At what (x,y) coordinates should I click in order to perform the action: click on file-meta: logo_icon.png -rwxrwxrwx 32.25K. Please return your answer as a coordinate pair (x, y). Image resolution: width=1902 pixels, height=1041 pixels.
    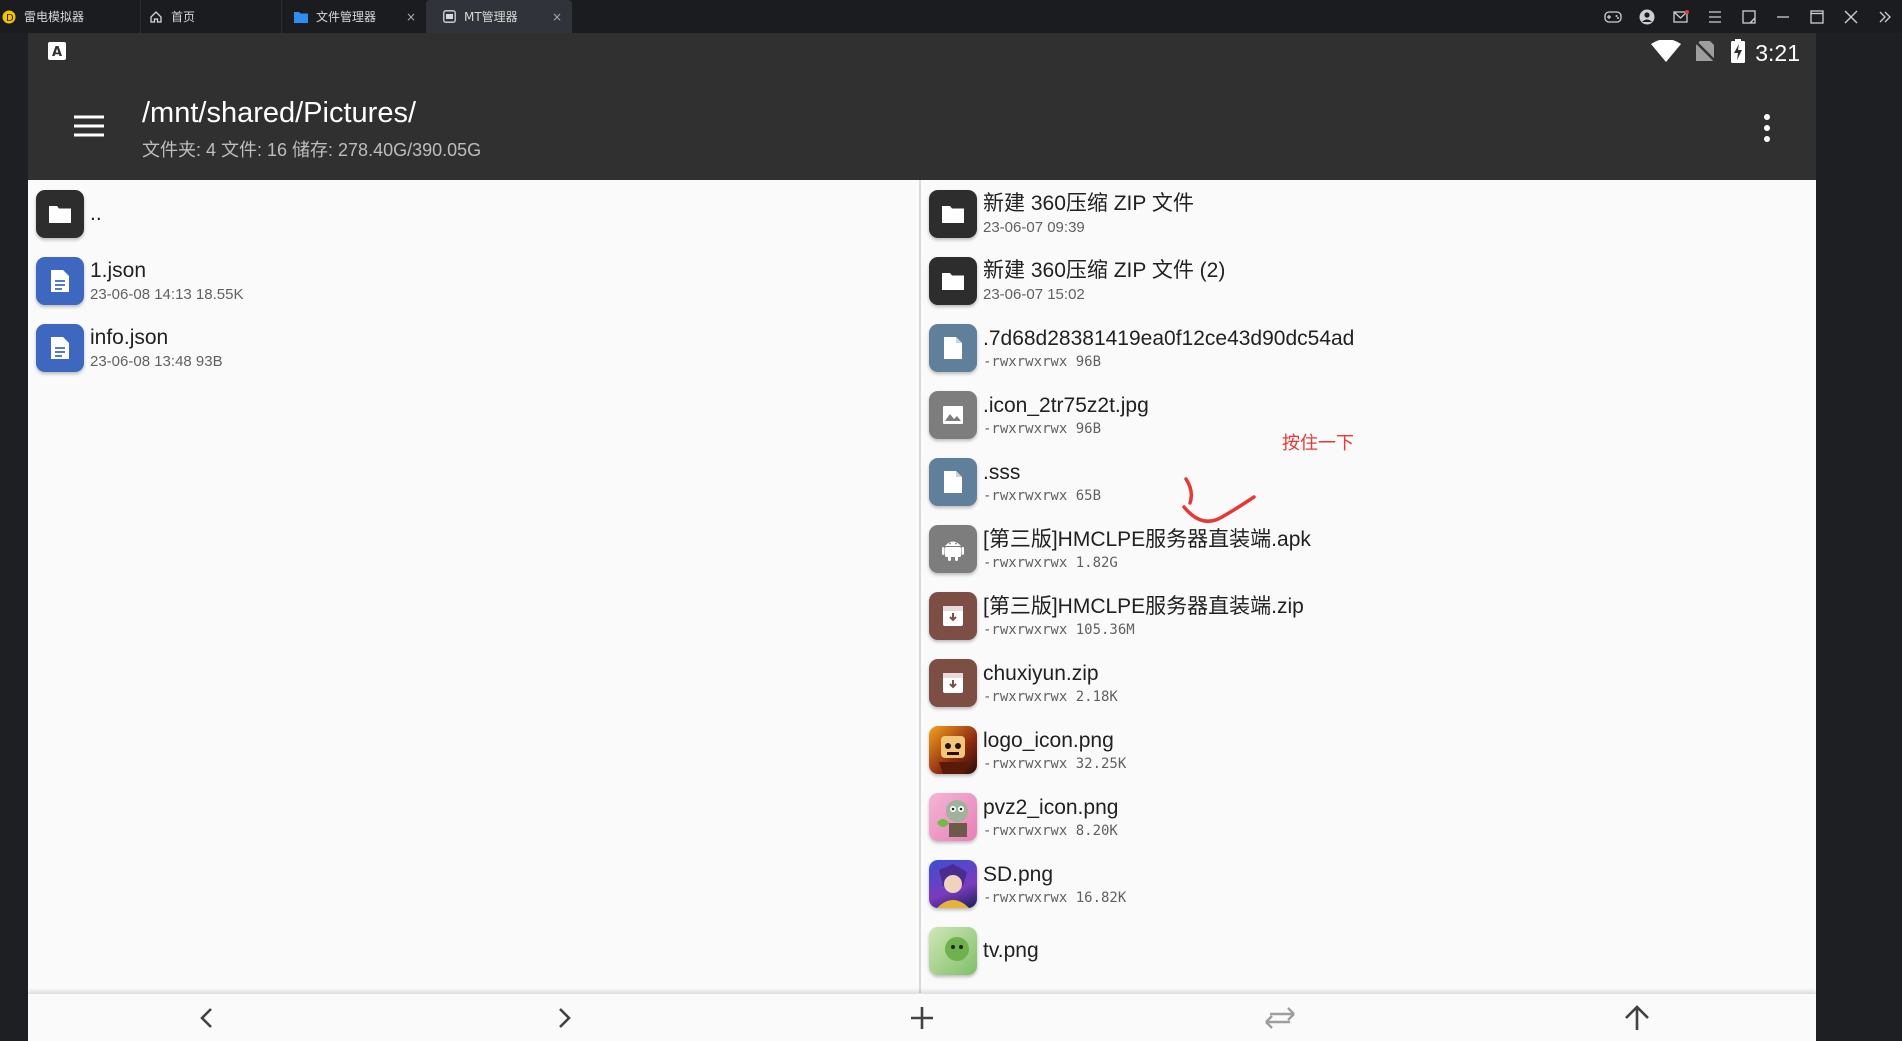
    Looking at the image, I should click on (1054, 750).